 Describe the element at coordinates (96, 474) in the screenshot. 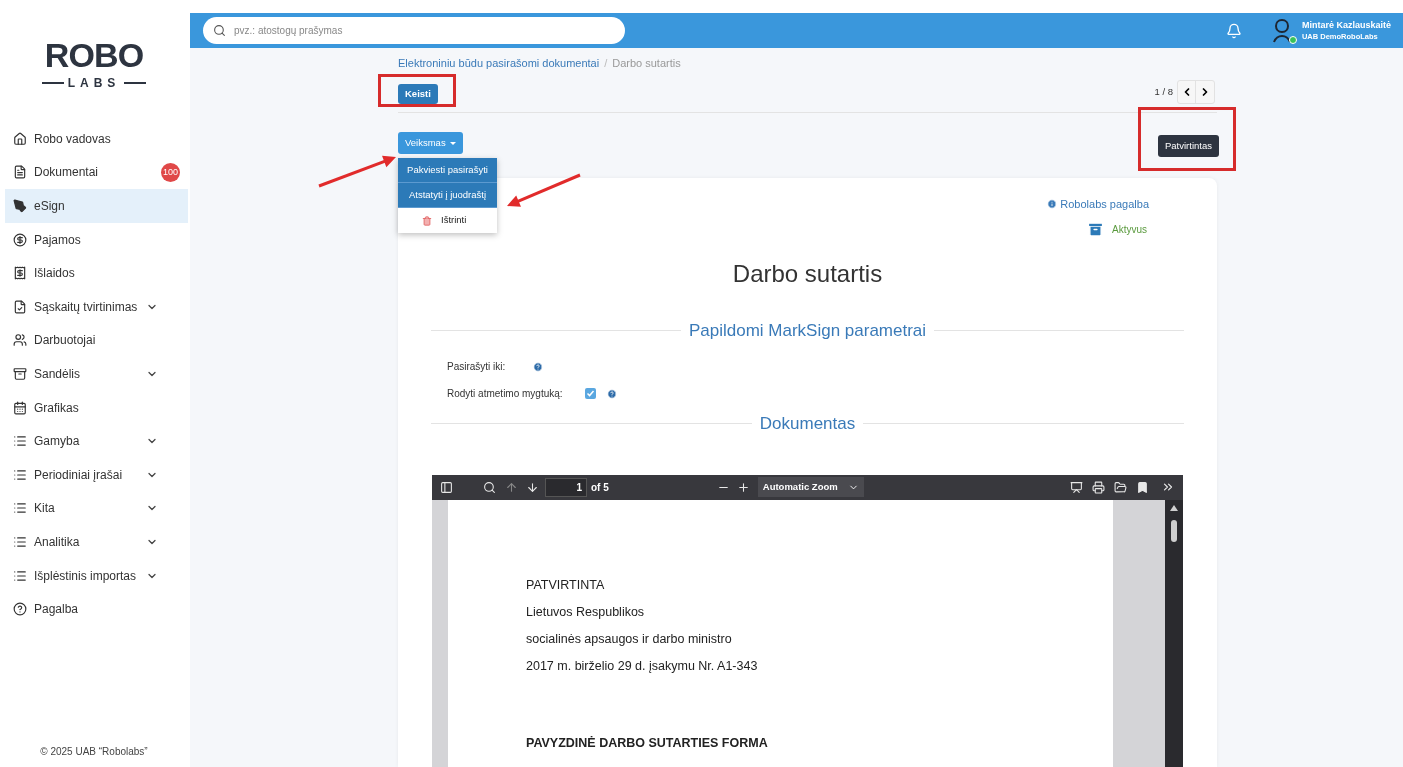

I see `sidebar-item: Periodiniai įrašai` at that location.